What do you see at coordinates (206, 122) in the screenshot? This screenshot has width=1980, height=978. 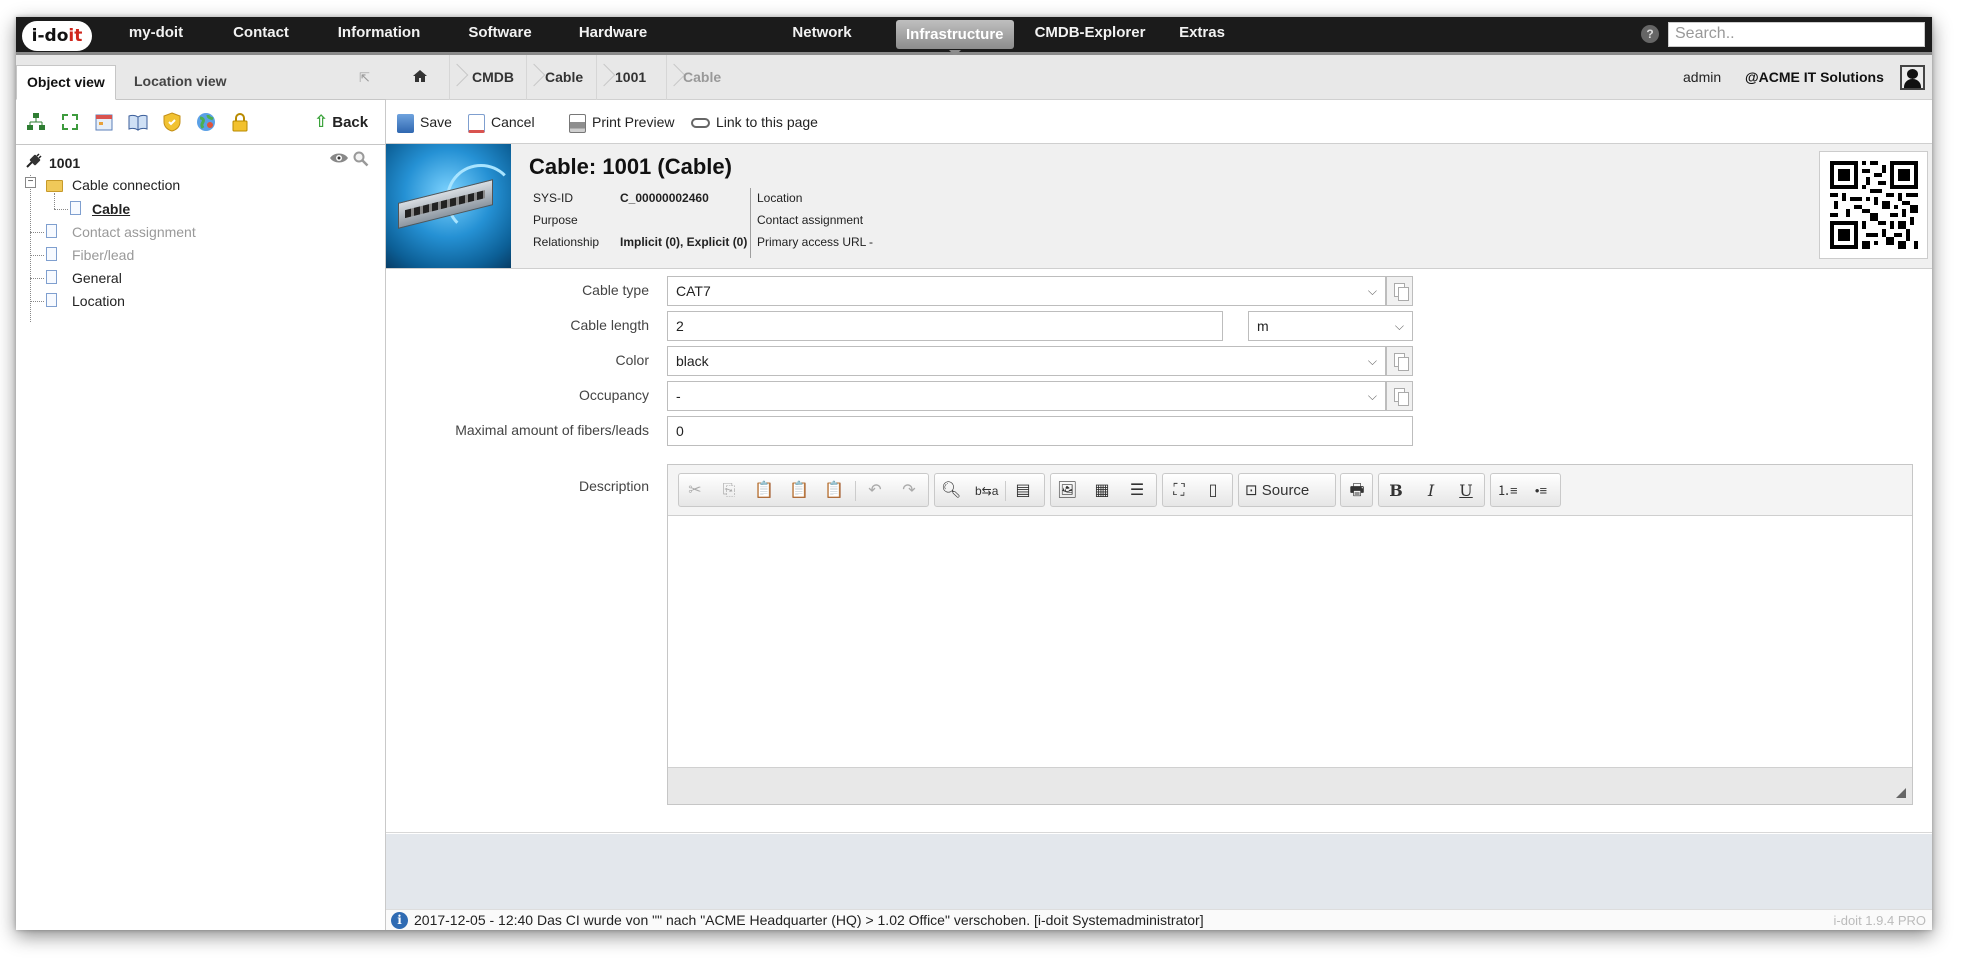 I see `globe-icon` at bounding box center [206, 122].